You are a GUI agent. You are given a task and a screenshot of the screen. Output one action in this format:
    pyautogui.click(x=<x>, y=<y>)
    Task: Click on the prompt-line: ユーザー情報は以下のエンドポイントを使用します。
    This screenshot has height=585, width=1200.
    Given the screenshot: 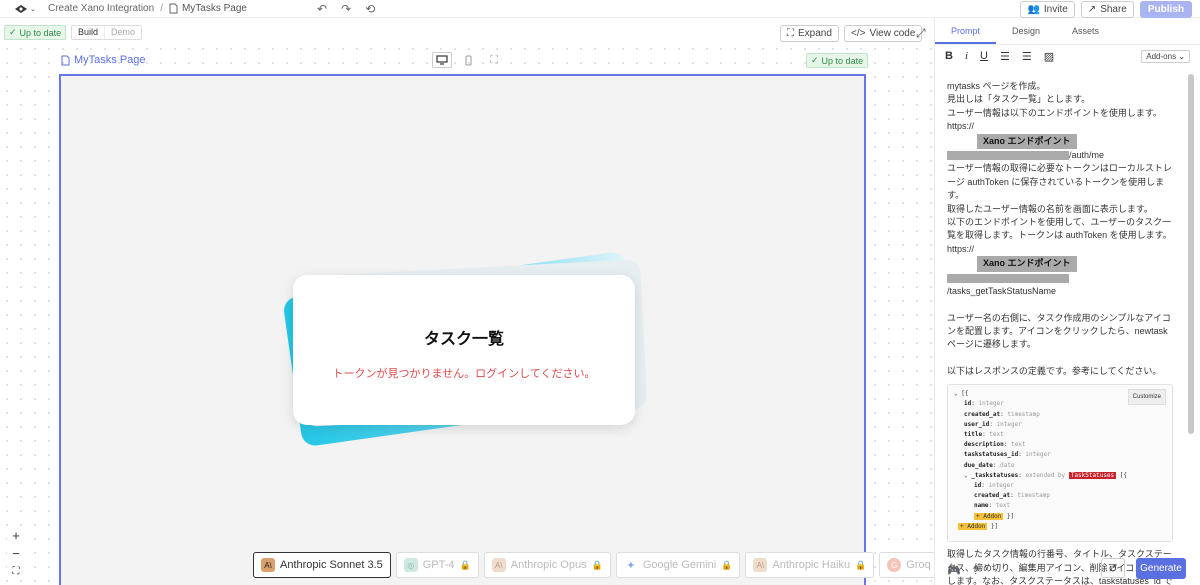 What is the action you would take?
    pyautogui.click(x=1054, y=112)
    